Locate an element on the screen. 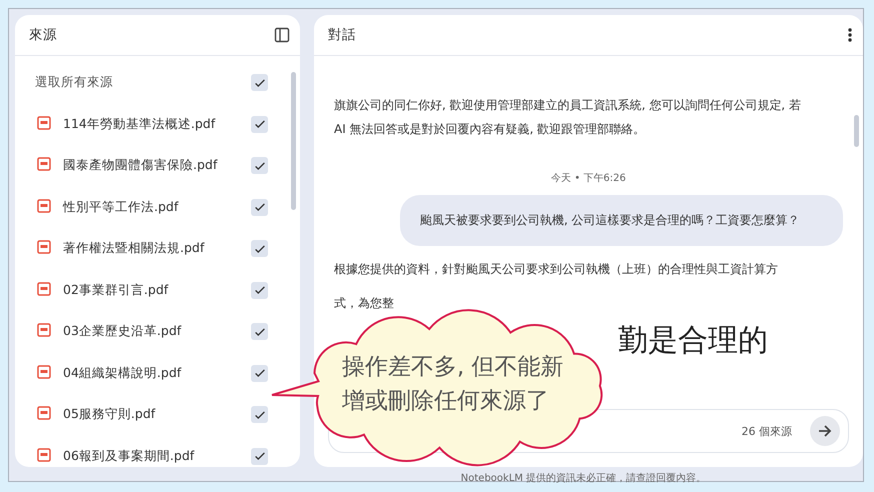  response-text: 式，為您整 is located at coordinates (364, 303).